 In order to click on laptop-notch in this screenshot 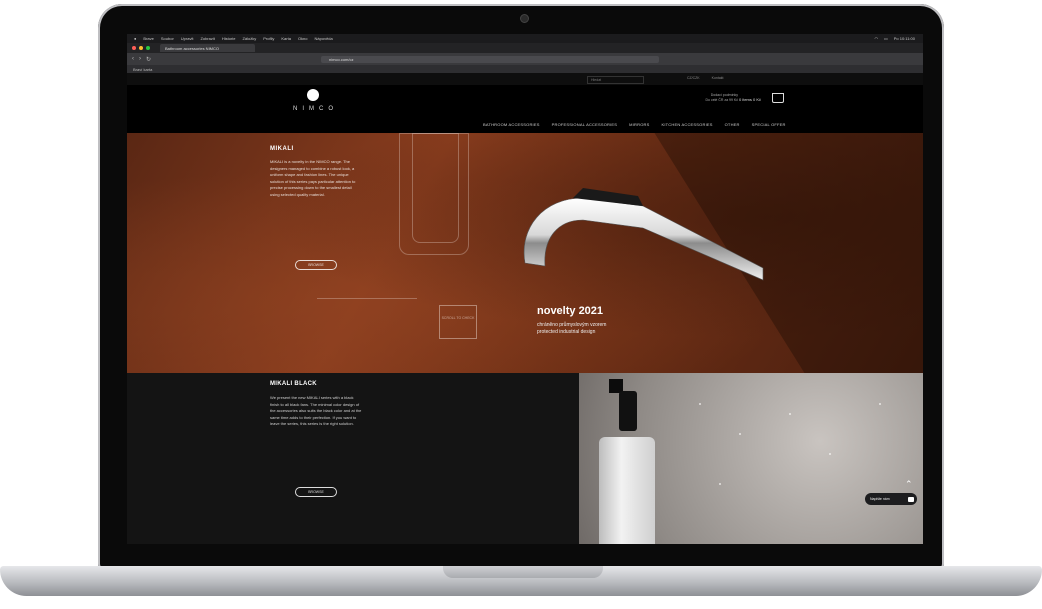, I will do `click(523, 572)`.